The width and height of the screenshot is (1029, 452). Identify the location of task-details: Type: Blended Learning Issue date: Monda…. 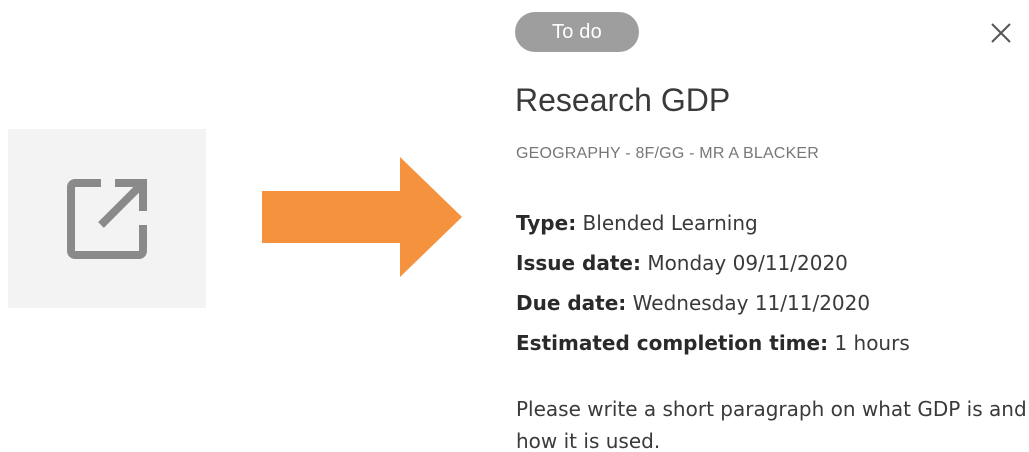
(713, 287).